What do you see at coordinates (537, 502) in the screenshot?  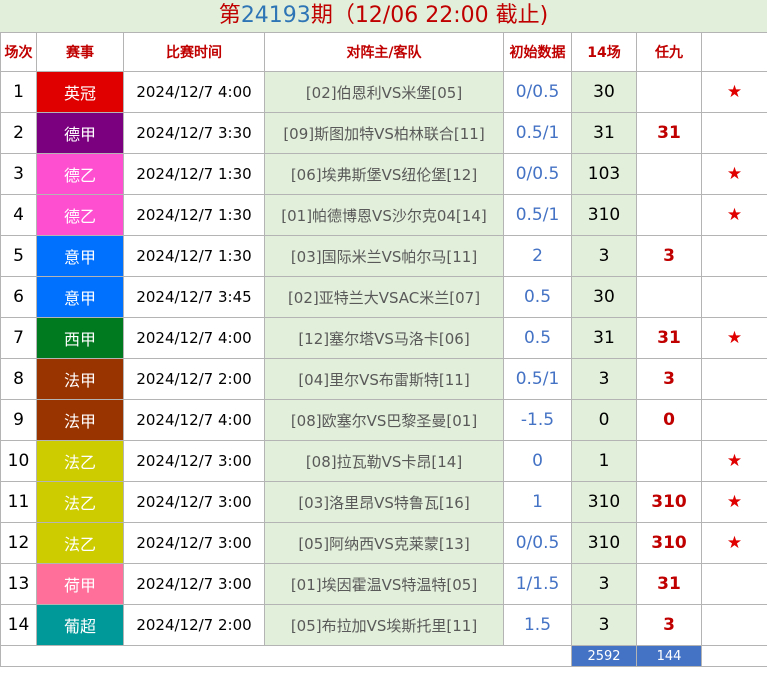 I see `initial-odds: 1` at bounding box center [537, 502].